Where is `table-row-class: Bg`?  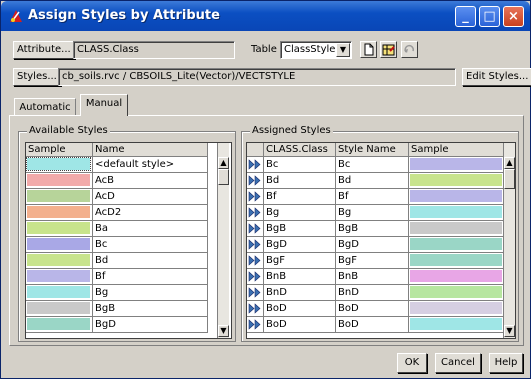 table-row-class: Bg is located at coordinates (300, 213).